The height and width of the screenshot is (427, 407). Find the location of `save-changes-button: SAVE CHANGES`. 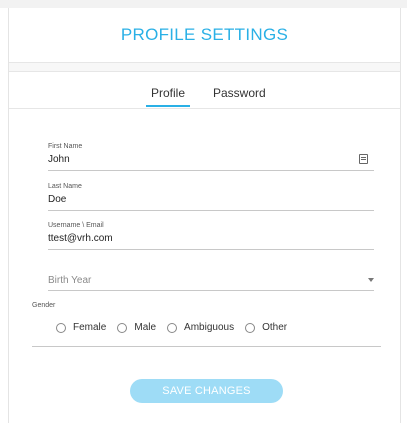

save-changes-button: SAVE CHANGES is located at coordinates (206, 391).